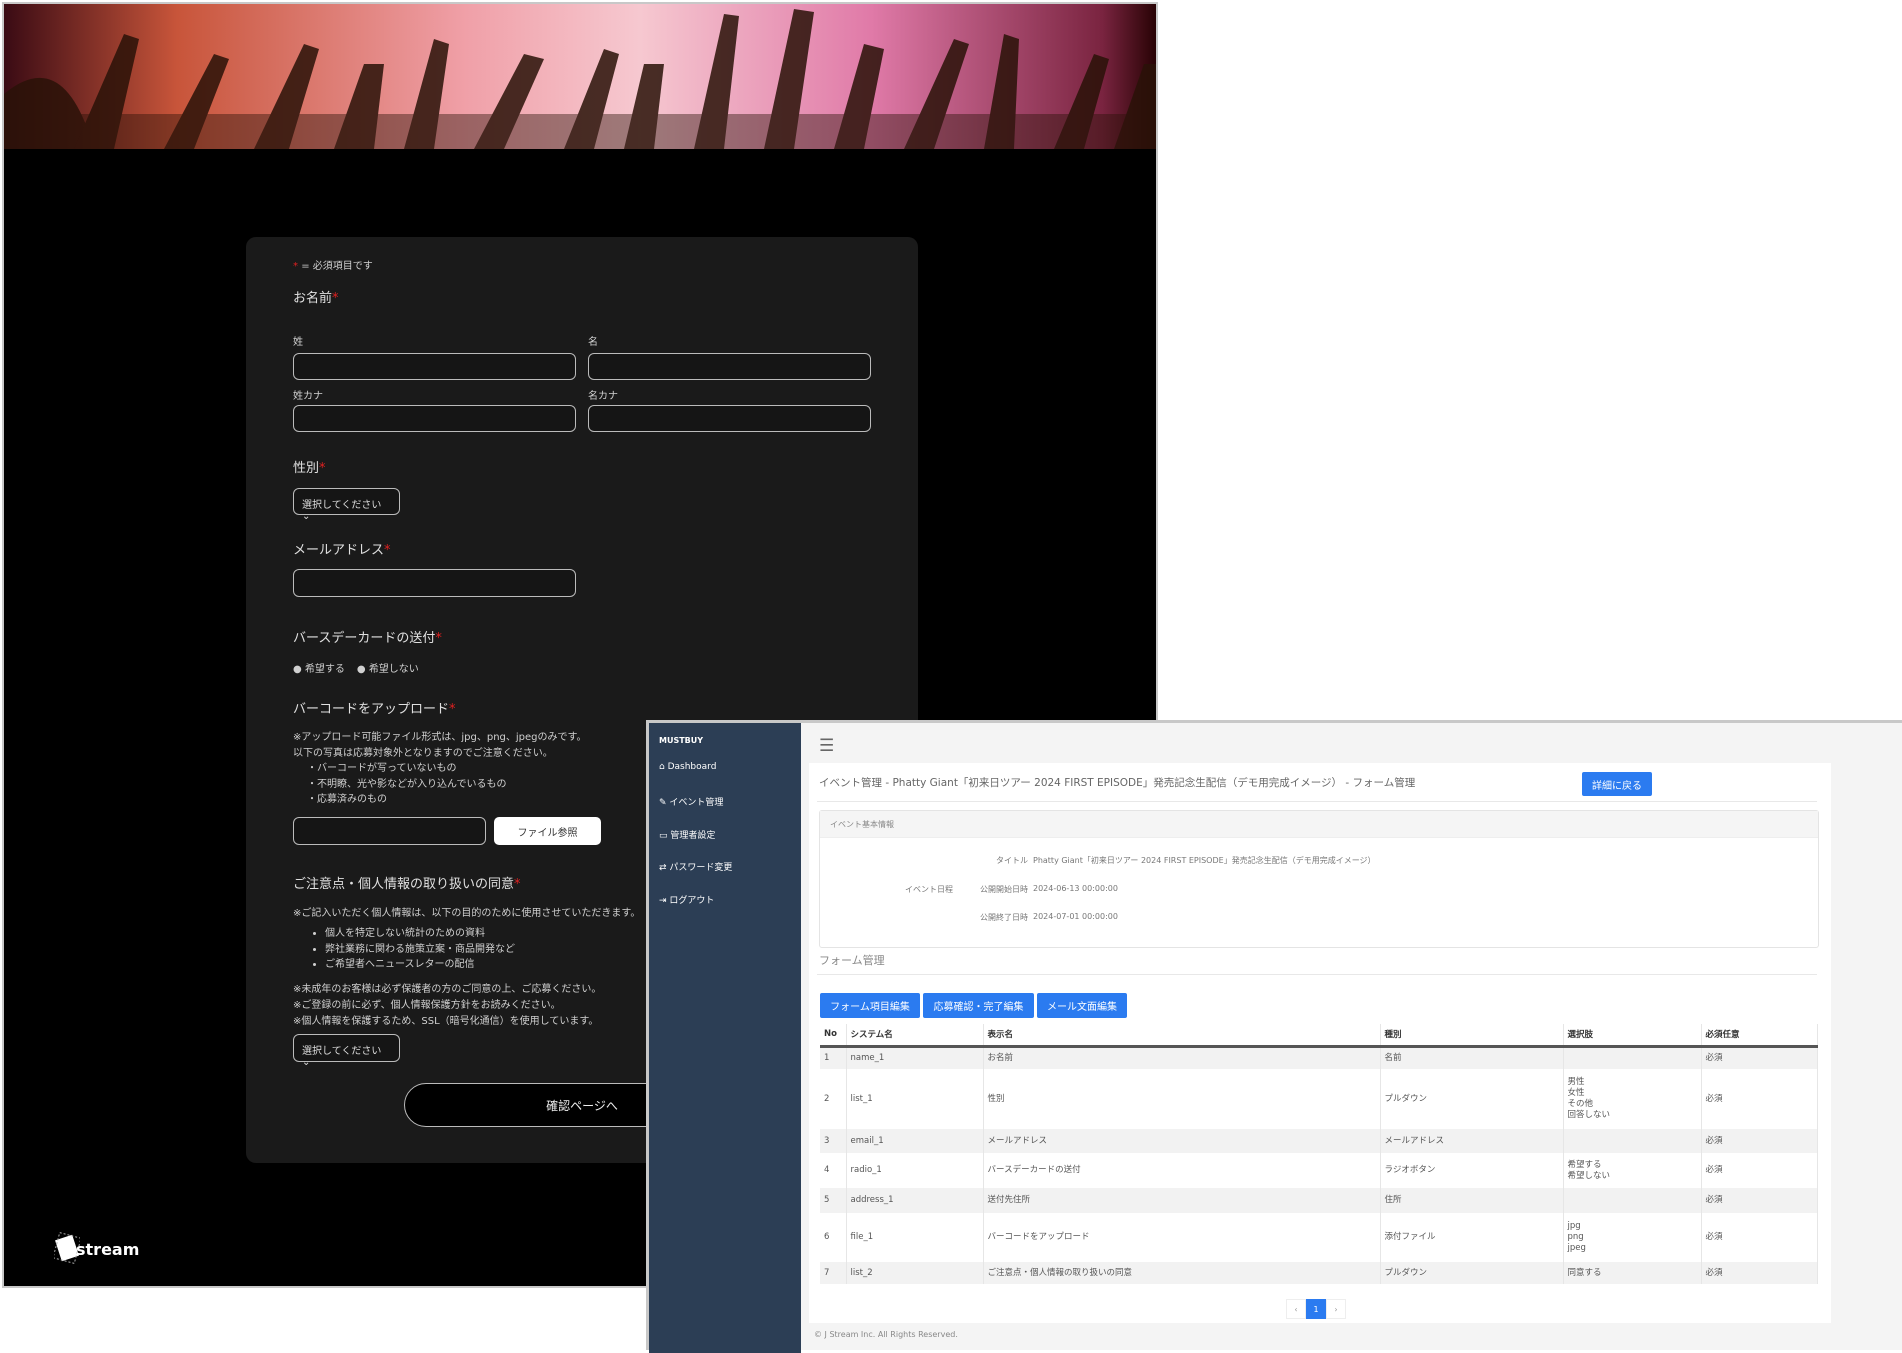 The width and height of the screenshot is (1902, 1353). I want to click on home-icon: ⌂, so click(662, 767).